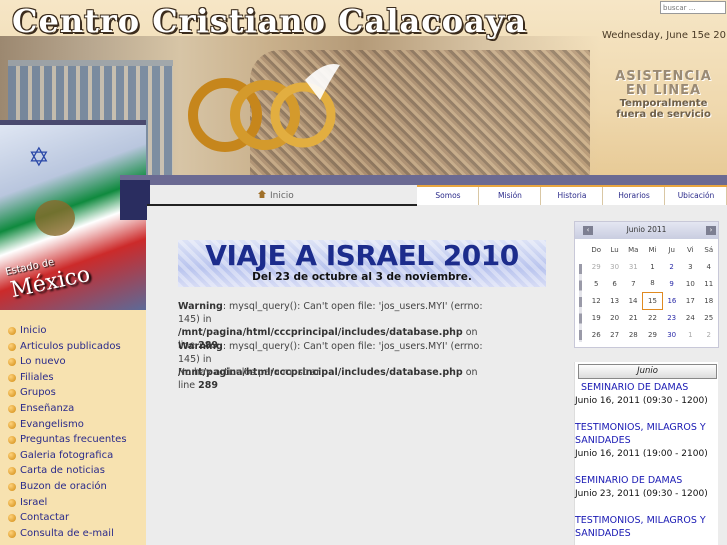  What do you see at coordinates (249, 372) in the screenshot?
I see `no-articles-message: No hay articulos para mostrar` at bounding box center [249, 372].